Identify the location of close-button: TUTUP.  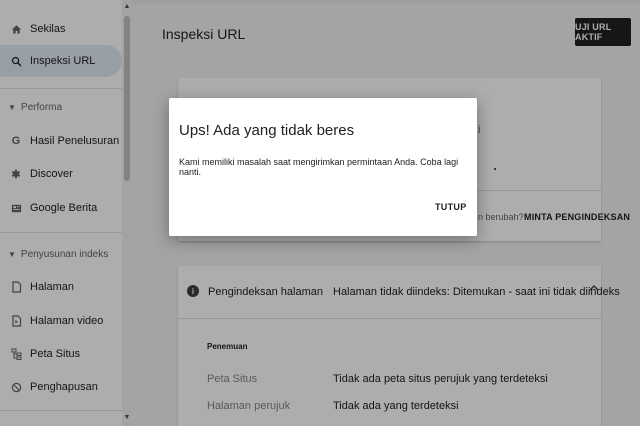
(451, 207).